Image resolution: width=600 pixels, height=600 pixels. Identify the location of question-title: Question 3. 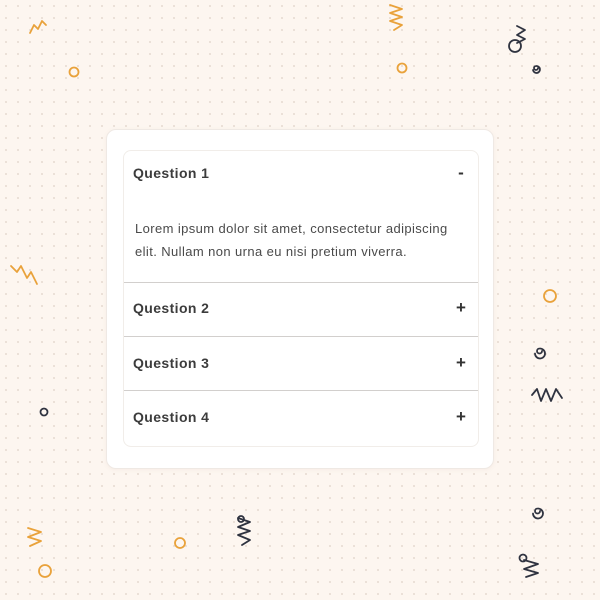
(171, 363).